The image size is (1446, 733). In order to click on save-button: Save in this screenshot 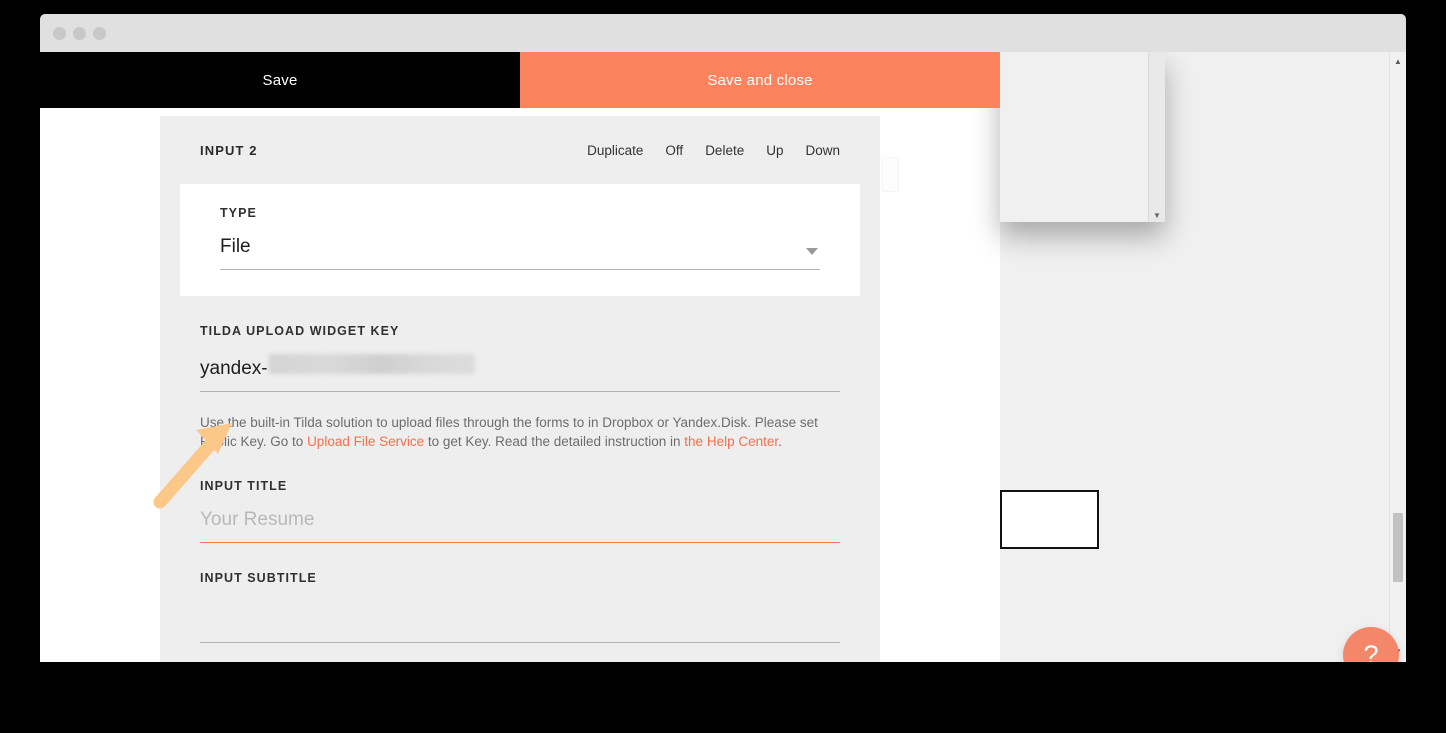, I will do `click(280, 80)`.